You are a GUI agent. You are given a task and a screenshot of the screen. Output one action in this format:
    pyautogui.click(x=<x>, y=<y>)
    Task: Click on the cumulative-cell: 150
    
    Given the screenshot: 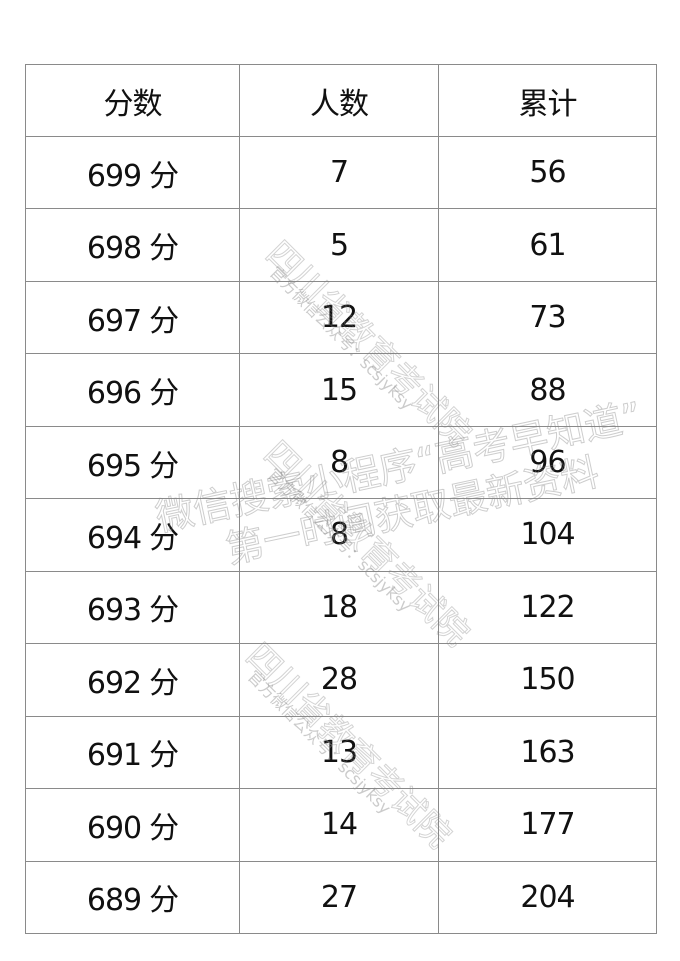 What is the action you would take?
    pyautogui.click(x=547, y=680)
    